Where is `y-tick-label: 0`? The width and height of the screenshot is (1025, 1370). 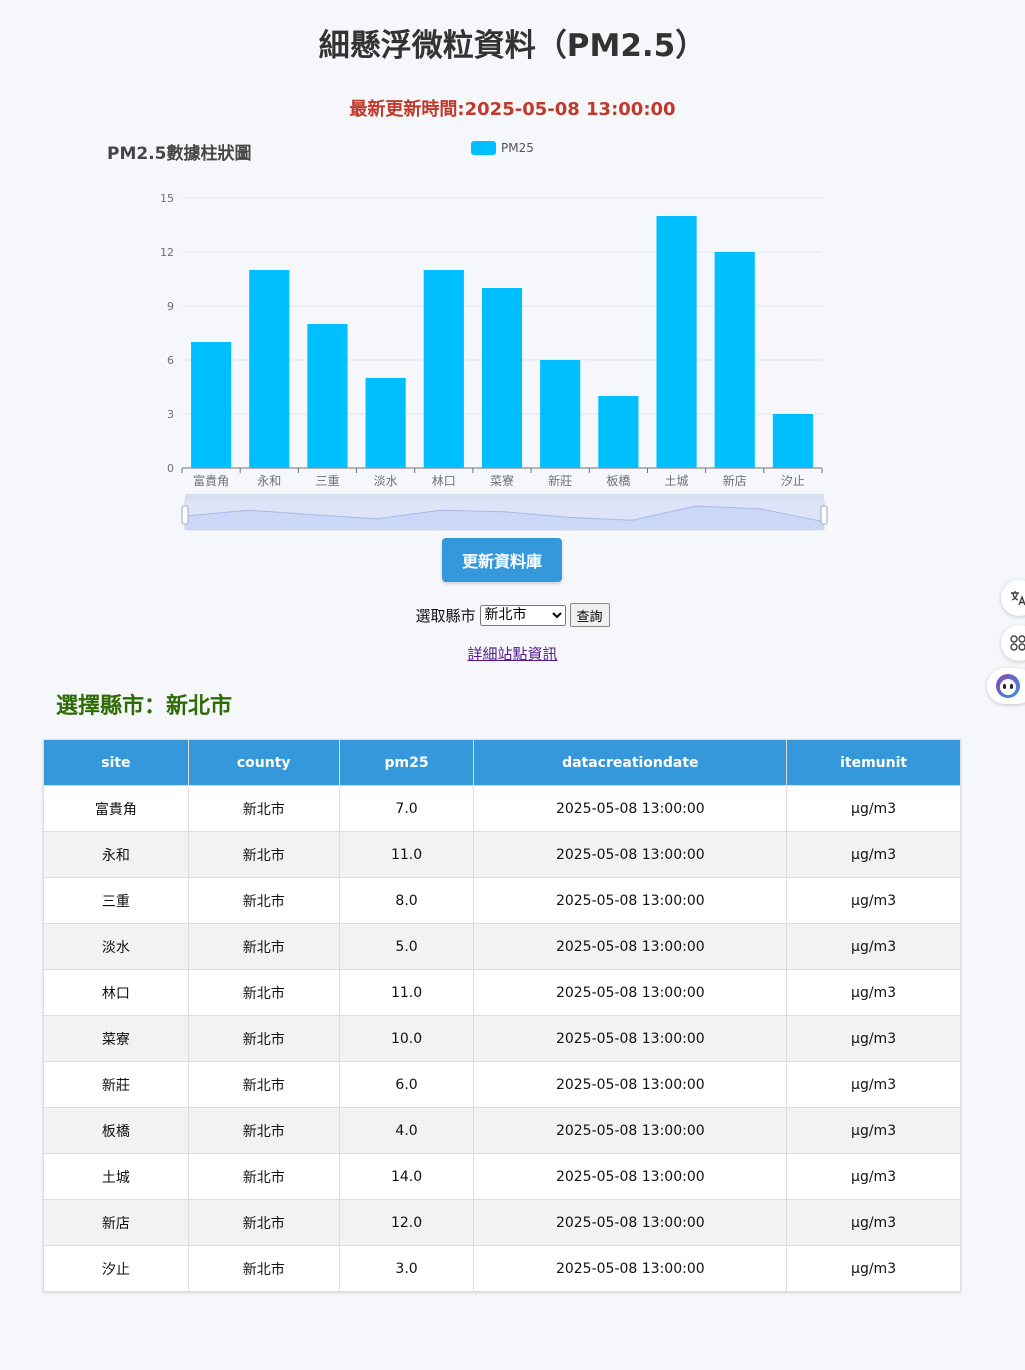
y-tick-label: 0 is located at coordinates (170, 468).